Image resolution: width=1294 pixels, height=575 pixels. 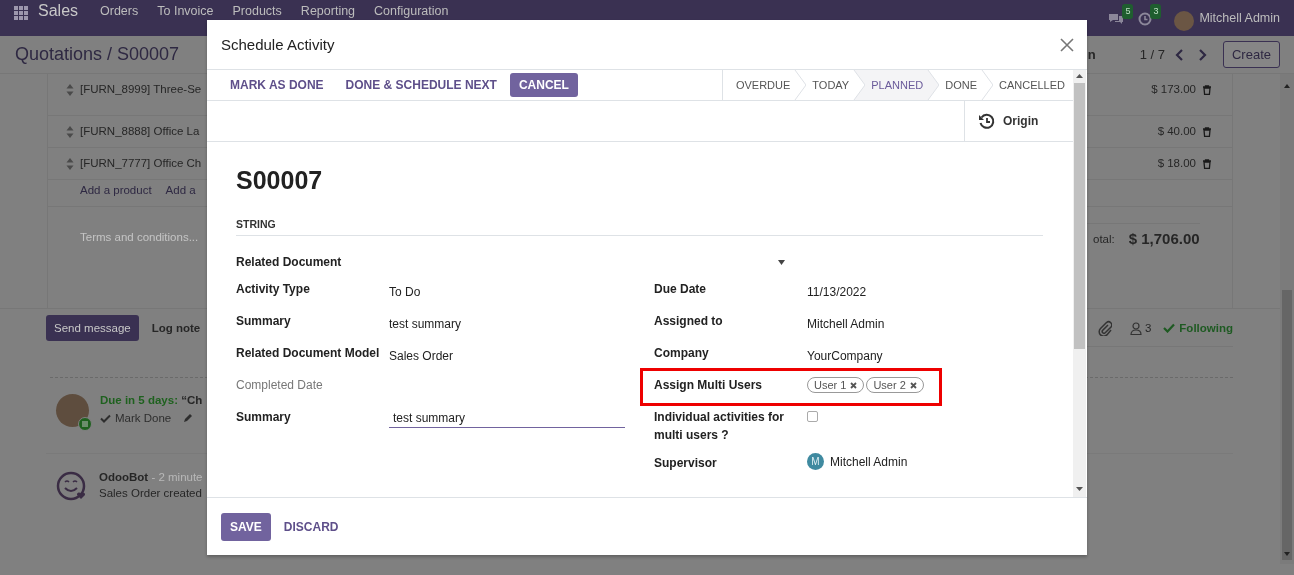 What do you see at coordinates (58, 11) in the screenshot?
I see `app-name: Sales` at bounding box center [58, 11].